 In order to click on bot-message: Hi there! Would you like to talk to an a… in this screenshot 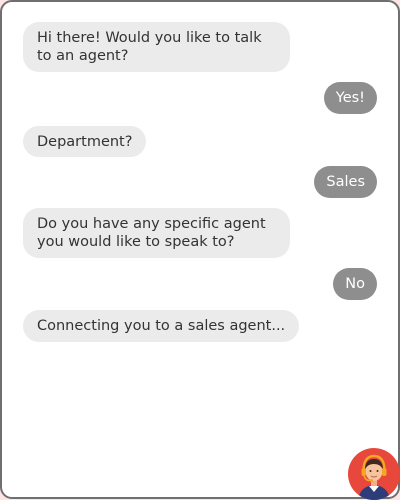, I will do `click(156, 47)`.